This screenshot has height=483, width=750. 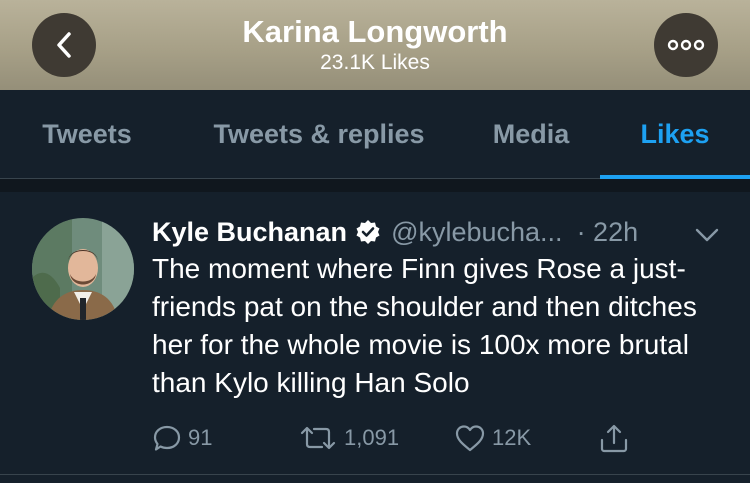 I want to click on tweet-actions: 91 1,091 12K, so click(x=432, y=438).